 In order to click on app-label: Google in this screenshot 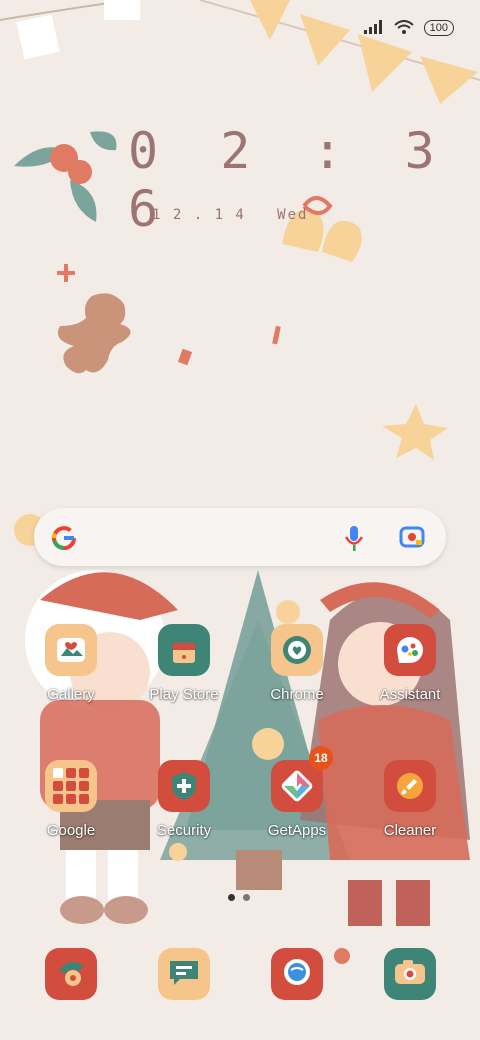, I will do `click(71, 830)`.